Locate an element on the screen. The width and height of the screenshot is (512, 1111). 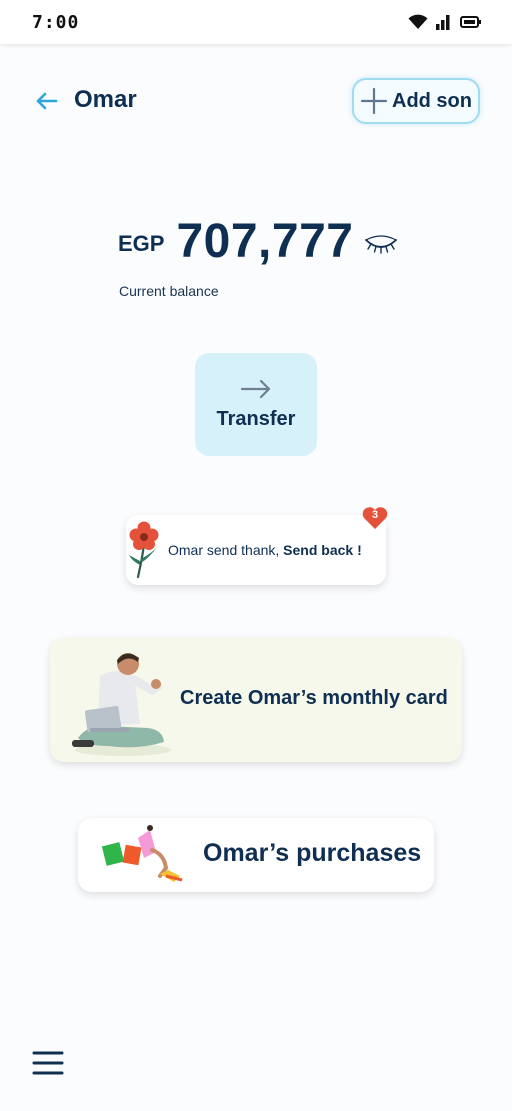
eye-closed-icon is located at coordinates (381, 245).